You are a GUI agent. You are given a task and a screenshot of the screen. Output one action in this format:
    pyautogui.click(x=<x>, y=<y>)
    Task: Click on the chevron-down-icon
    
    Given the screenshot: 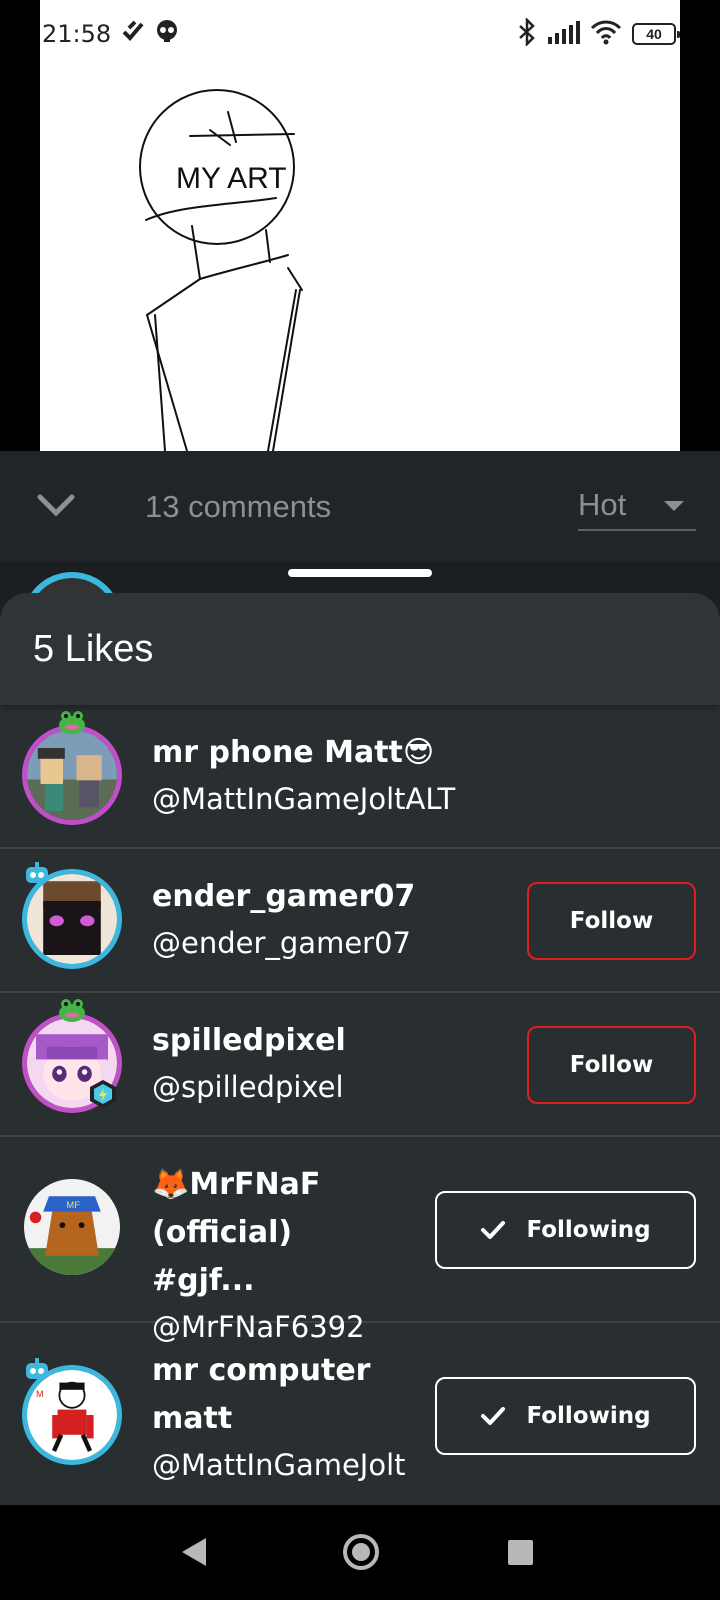 What is the action you would take?
    pyautogui.click(x=56, y=506)
    